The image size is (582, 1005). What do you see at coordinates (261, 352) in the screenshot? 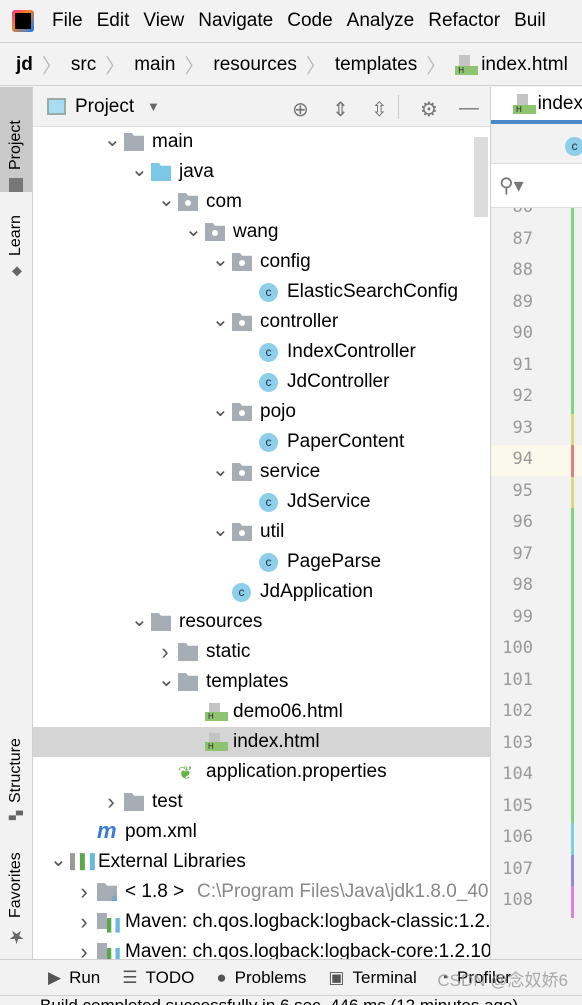
I see `tree-item: c IndexController` at bounding box center [261, 352].